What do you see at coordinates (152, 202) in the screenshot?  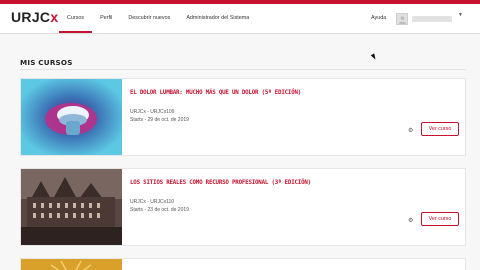 I see `course-code: URJCx - URJCx110` at bounding box center [152, 202].